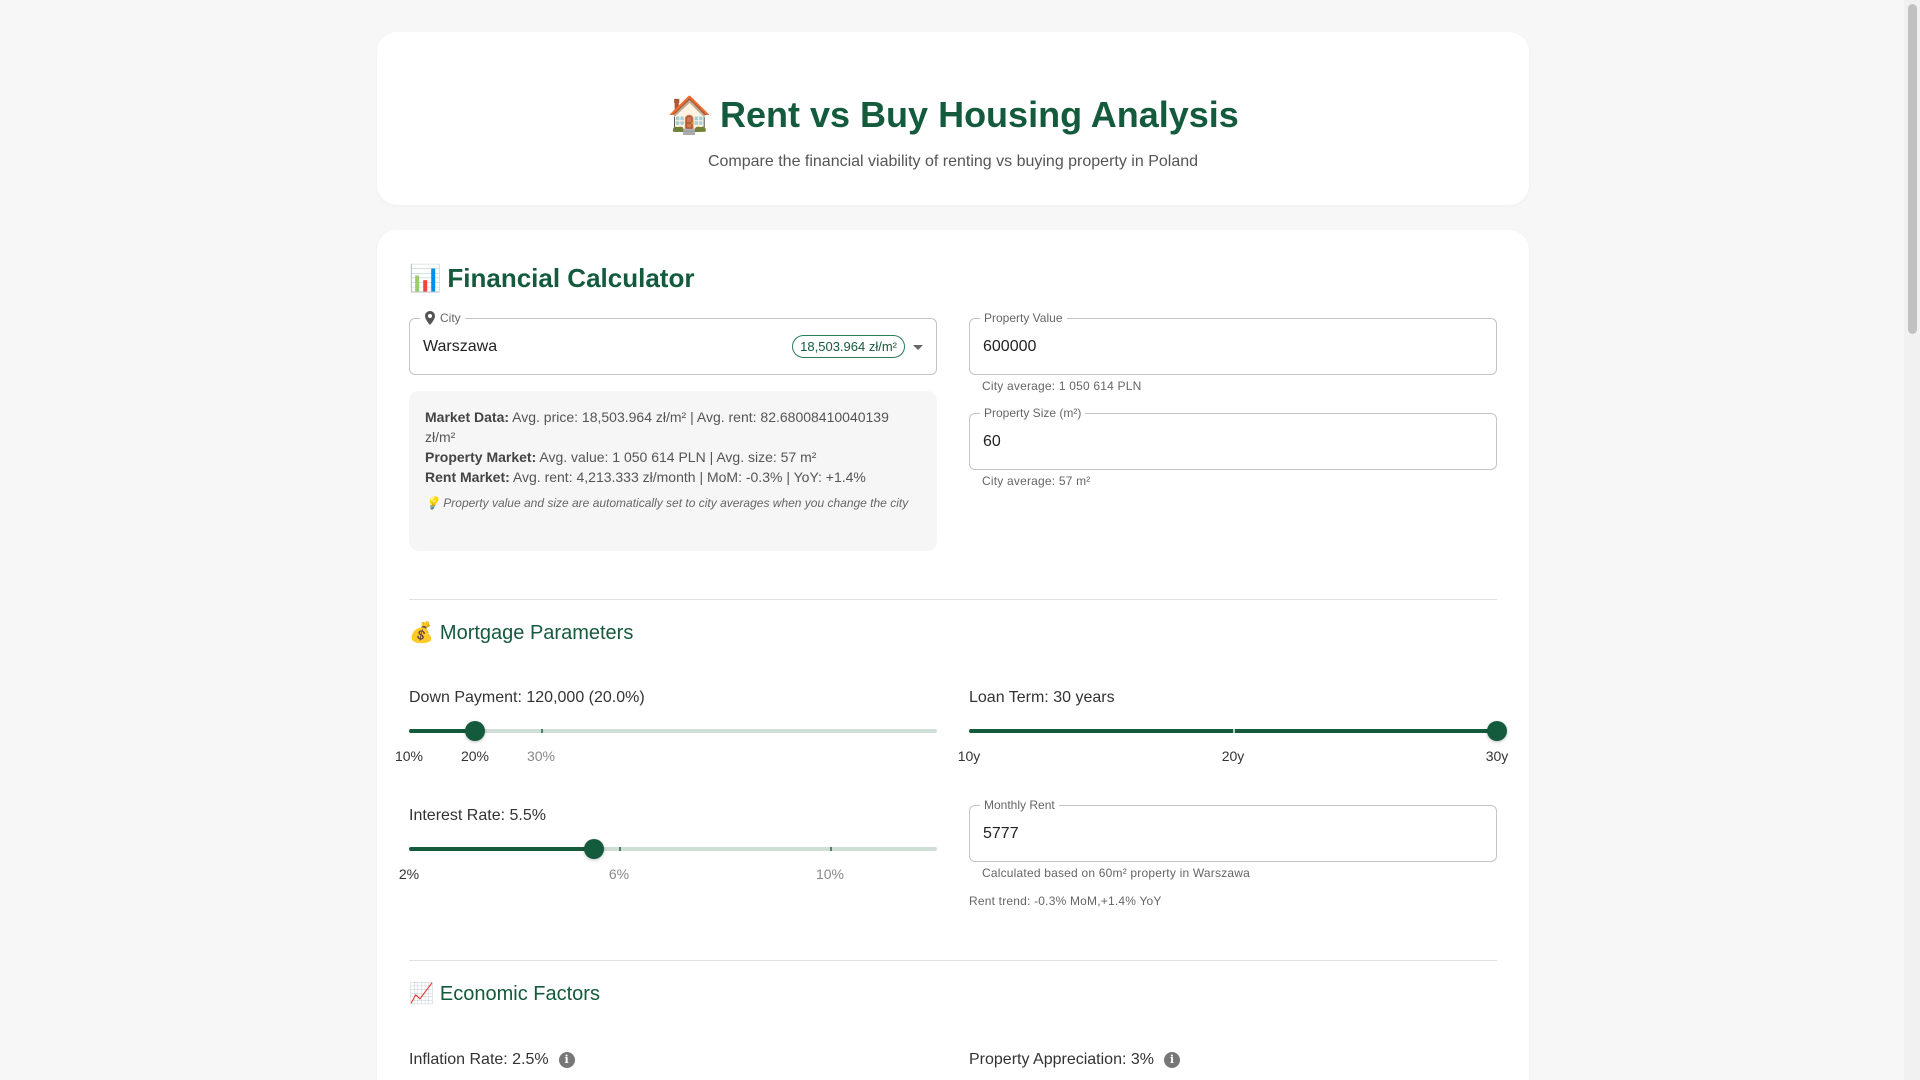 This screenshot has width=1920, height=1080. Describe the element at coordinates (1497, 756) in the screenshot. I see `slider-mark: 30y` at that location.